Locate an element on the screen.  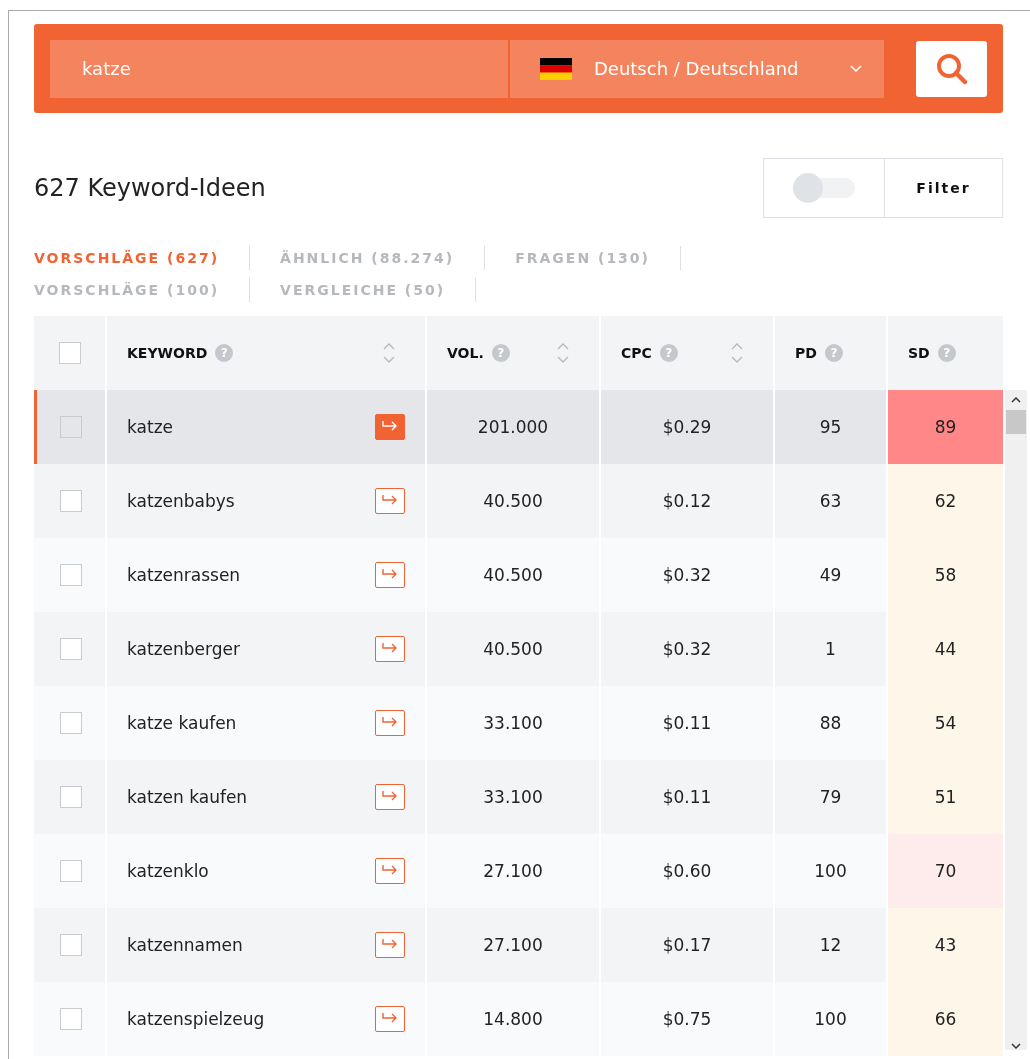
table-row: katzennamen 27.100 $0.17 12 43 is located at coordinates (518, 945).